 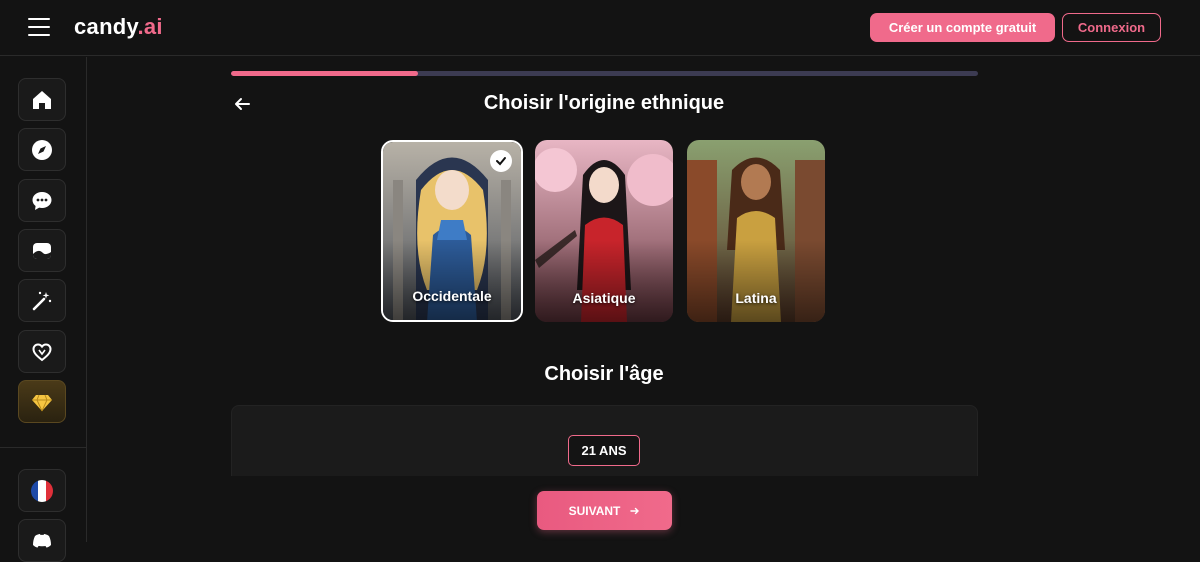 I want to click on ethnicity-label: Latina, so click(x=756, y=298).